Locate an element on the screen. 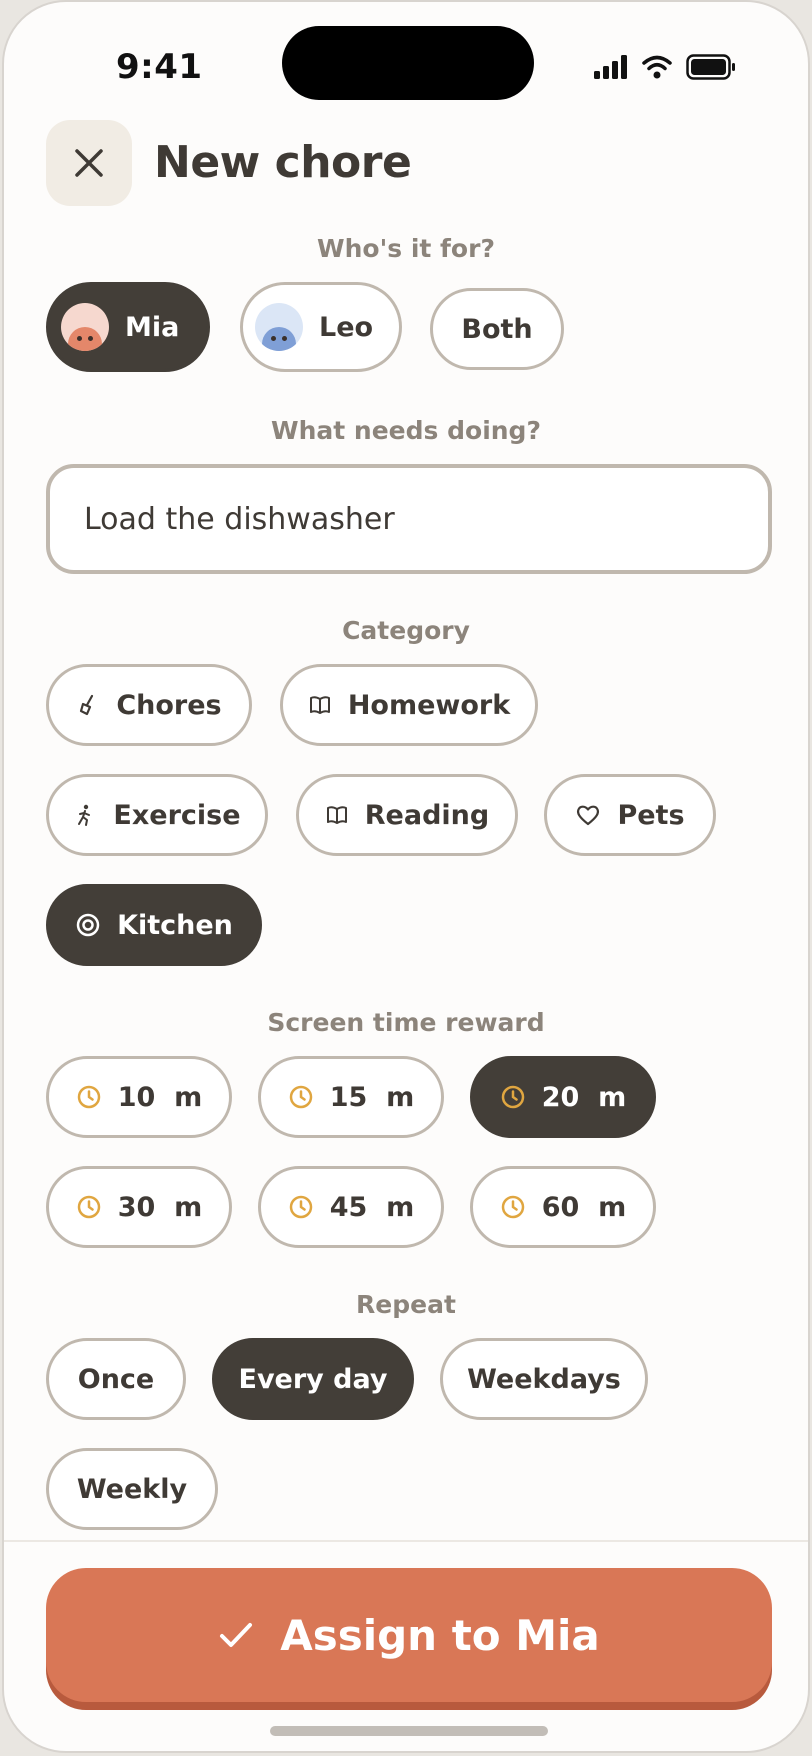  category-chores: Chores is located at coordinates (149, 705).